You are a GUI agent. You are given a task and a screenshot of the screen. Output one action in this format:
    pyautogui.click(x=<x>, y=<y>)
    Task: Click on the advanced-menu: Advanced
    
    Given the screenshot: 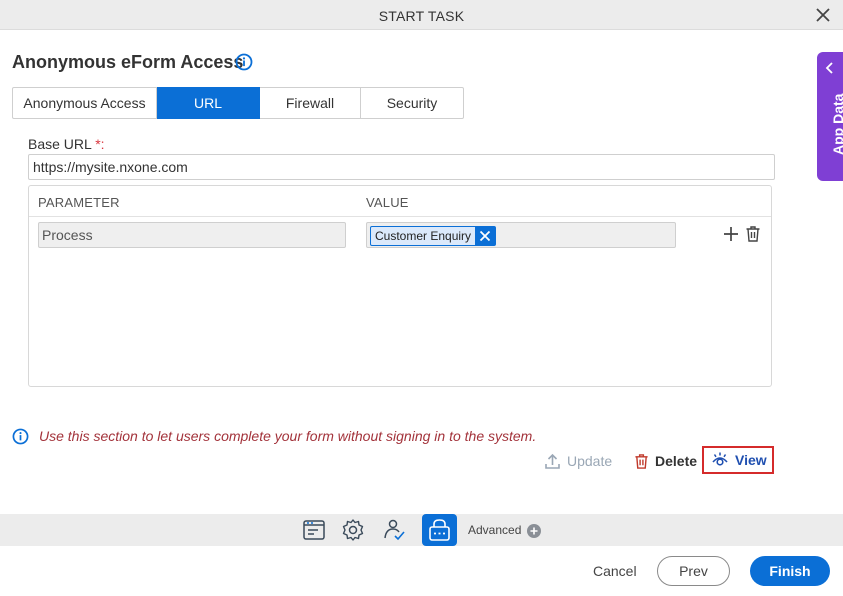 What is the action you would take?
    pyautogui.click(x=494, y=530)
    